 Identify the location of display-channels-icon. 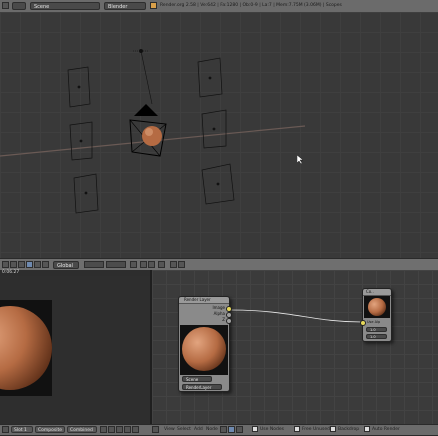
(103, 429).